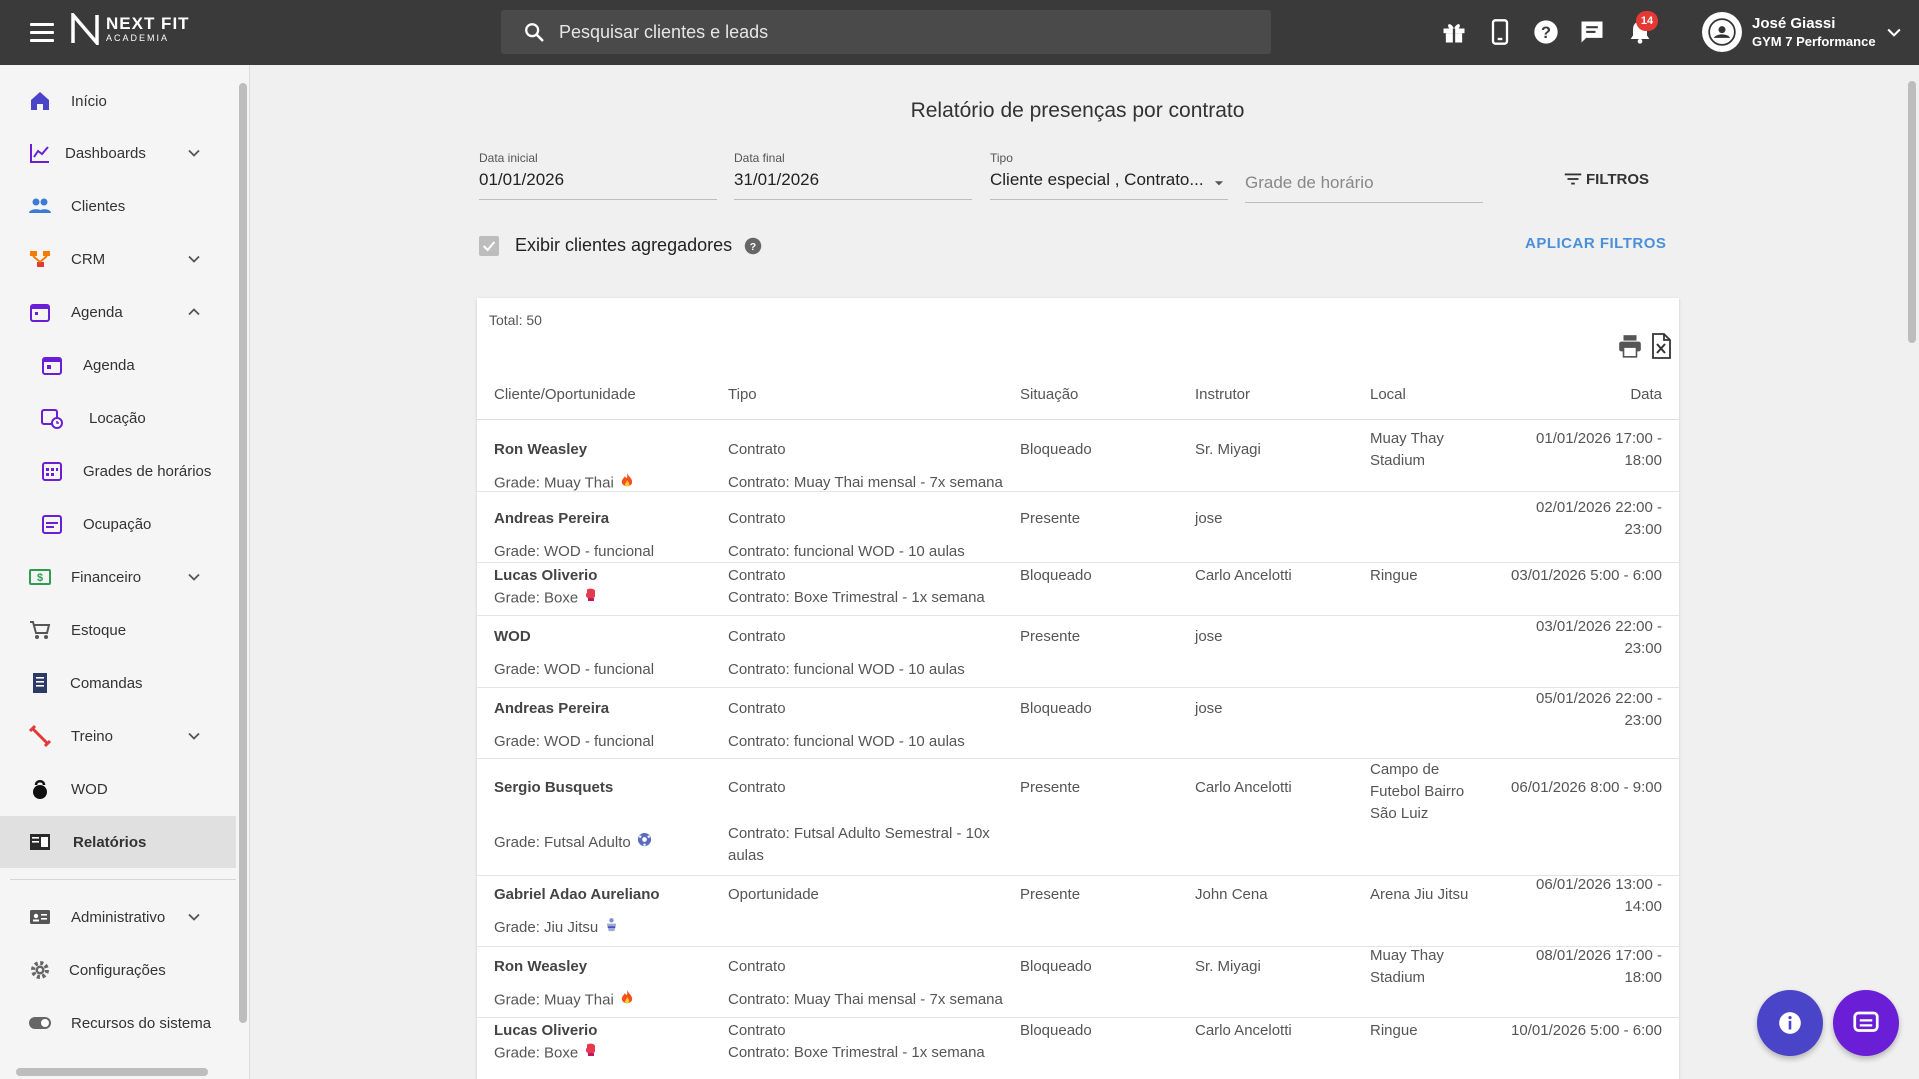 This screenshot has width=1919, height=1079. I want to click on session-date: 02/01/2026 22:00 - 23:00, so click(1599, 518).